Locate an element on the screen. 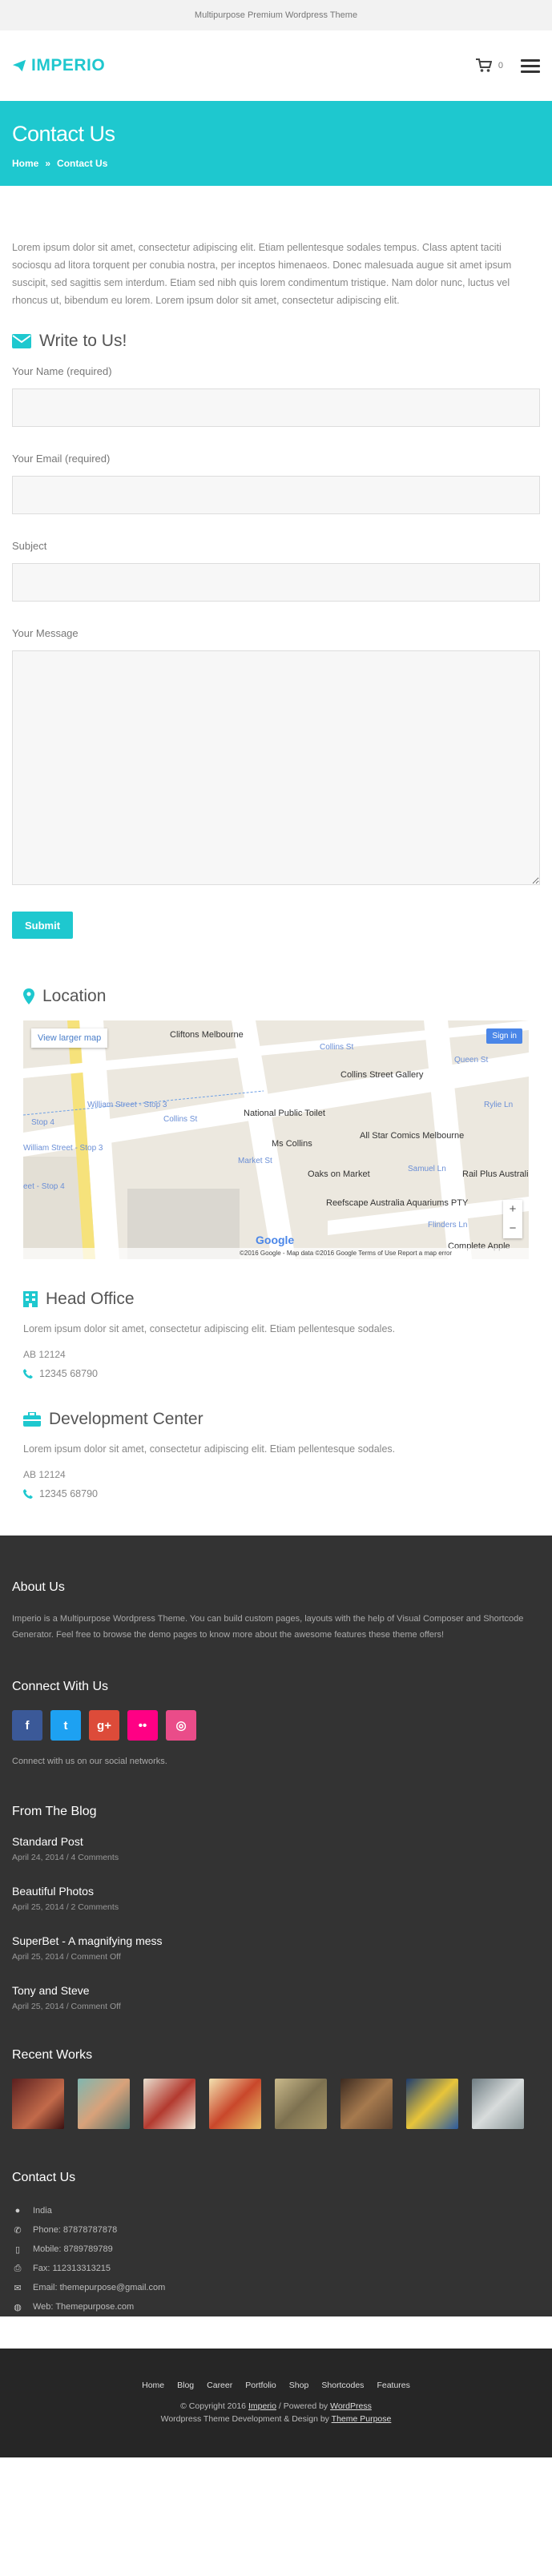 The width and height of the screenshot is (552, 2576). dev-center-heading: Development Center is located at coordinates (281, 1420).